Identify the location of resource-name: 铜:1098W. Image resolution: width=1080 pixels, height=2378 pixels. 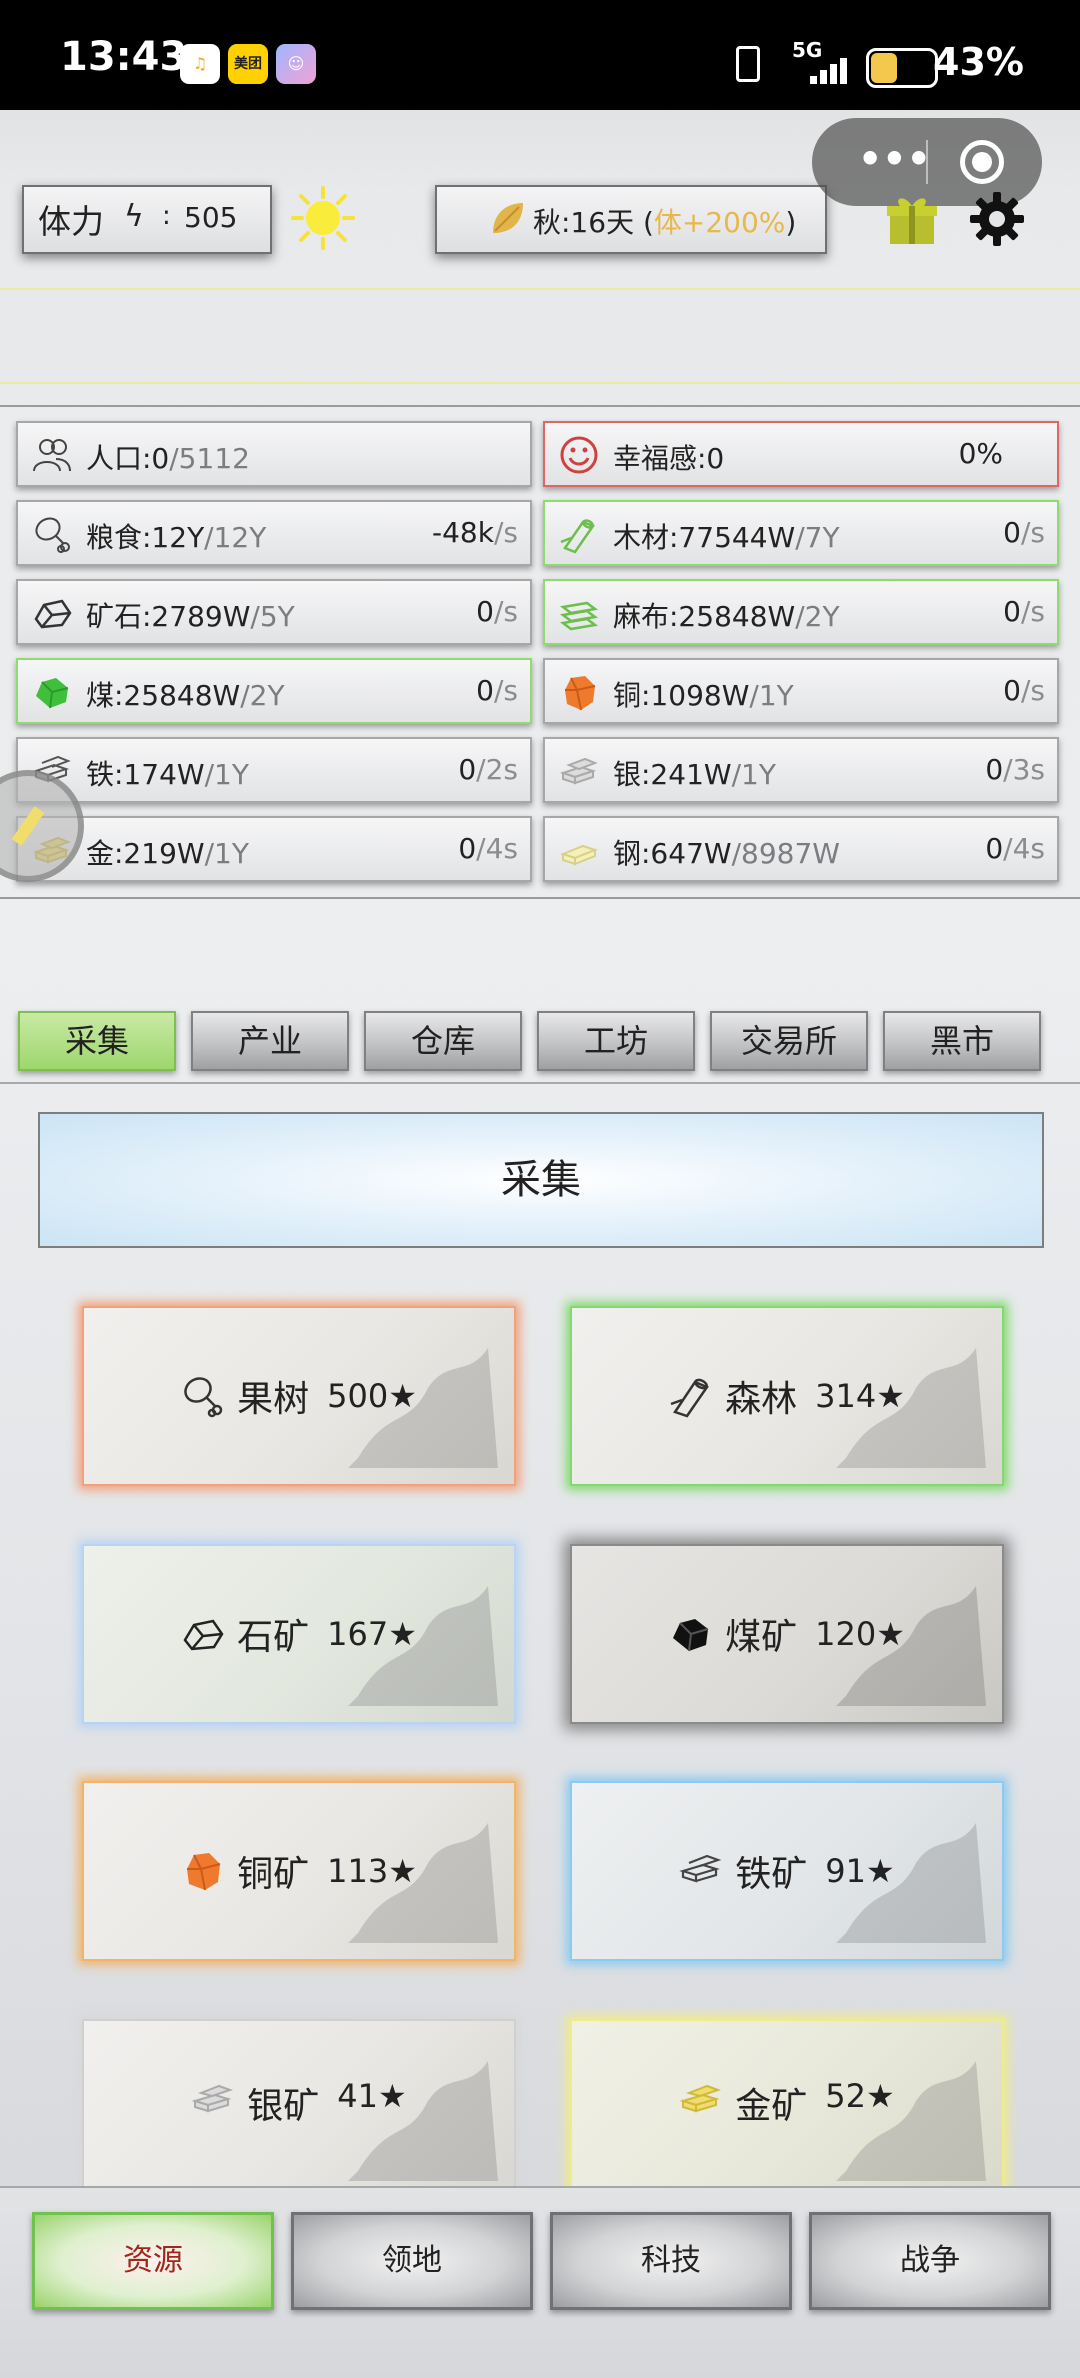
(681, 695).